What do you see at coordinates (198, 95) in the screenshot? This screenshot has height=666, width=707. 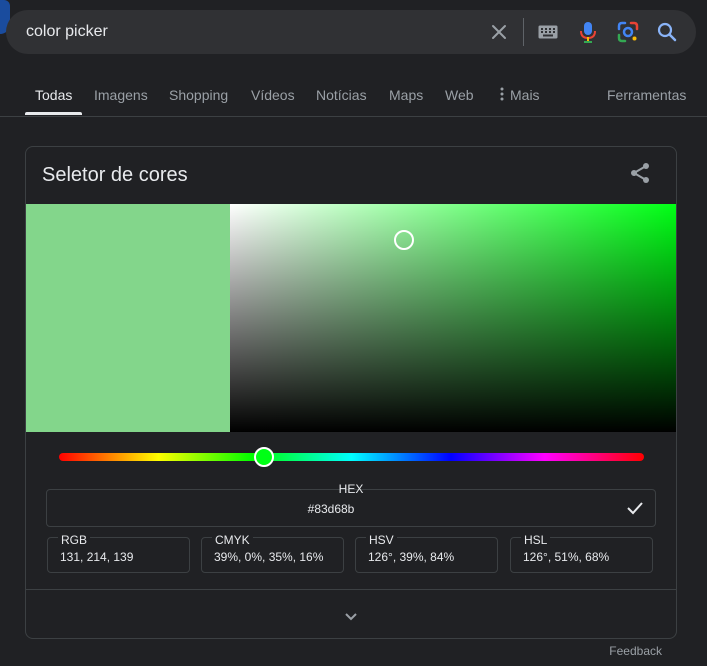 I see `tab-shopping: Shopping` at bounding box center [198, 95].